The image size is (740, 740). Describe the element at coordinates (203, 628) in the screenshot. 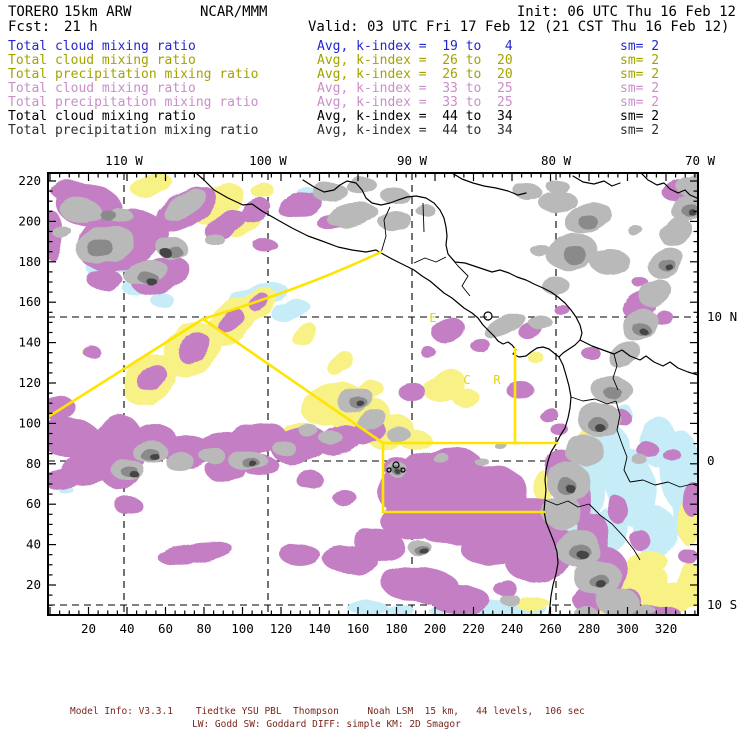

I see `x-tick-label: 80` at that location.